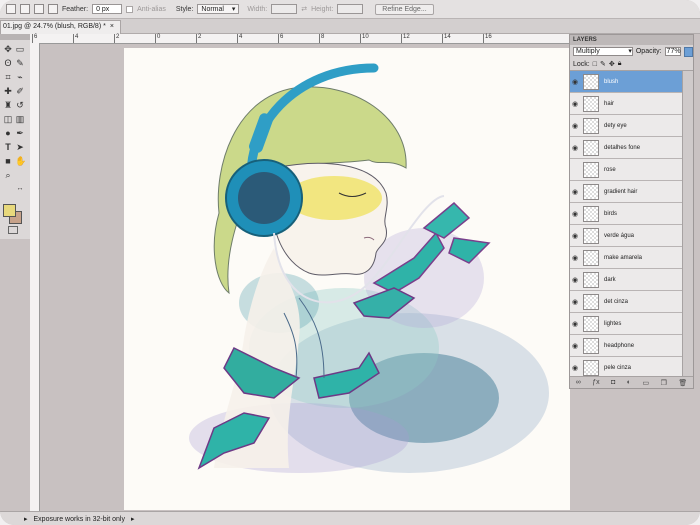 This screenshot has width=700, height=525. What do you see at coordinates (626, 302) in the screenshot?
I see `layer-row-det-cinza: ◉ det cinza` at bounding box center [626, 302].